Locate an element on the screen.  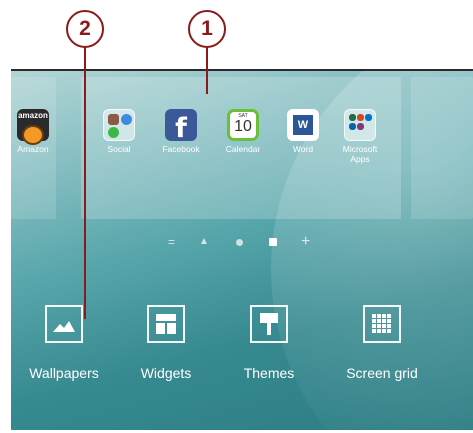
amazon-box-graphic is located at coordinates (33, 135).